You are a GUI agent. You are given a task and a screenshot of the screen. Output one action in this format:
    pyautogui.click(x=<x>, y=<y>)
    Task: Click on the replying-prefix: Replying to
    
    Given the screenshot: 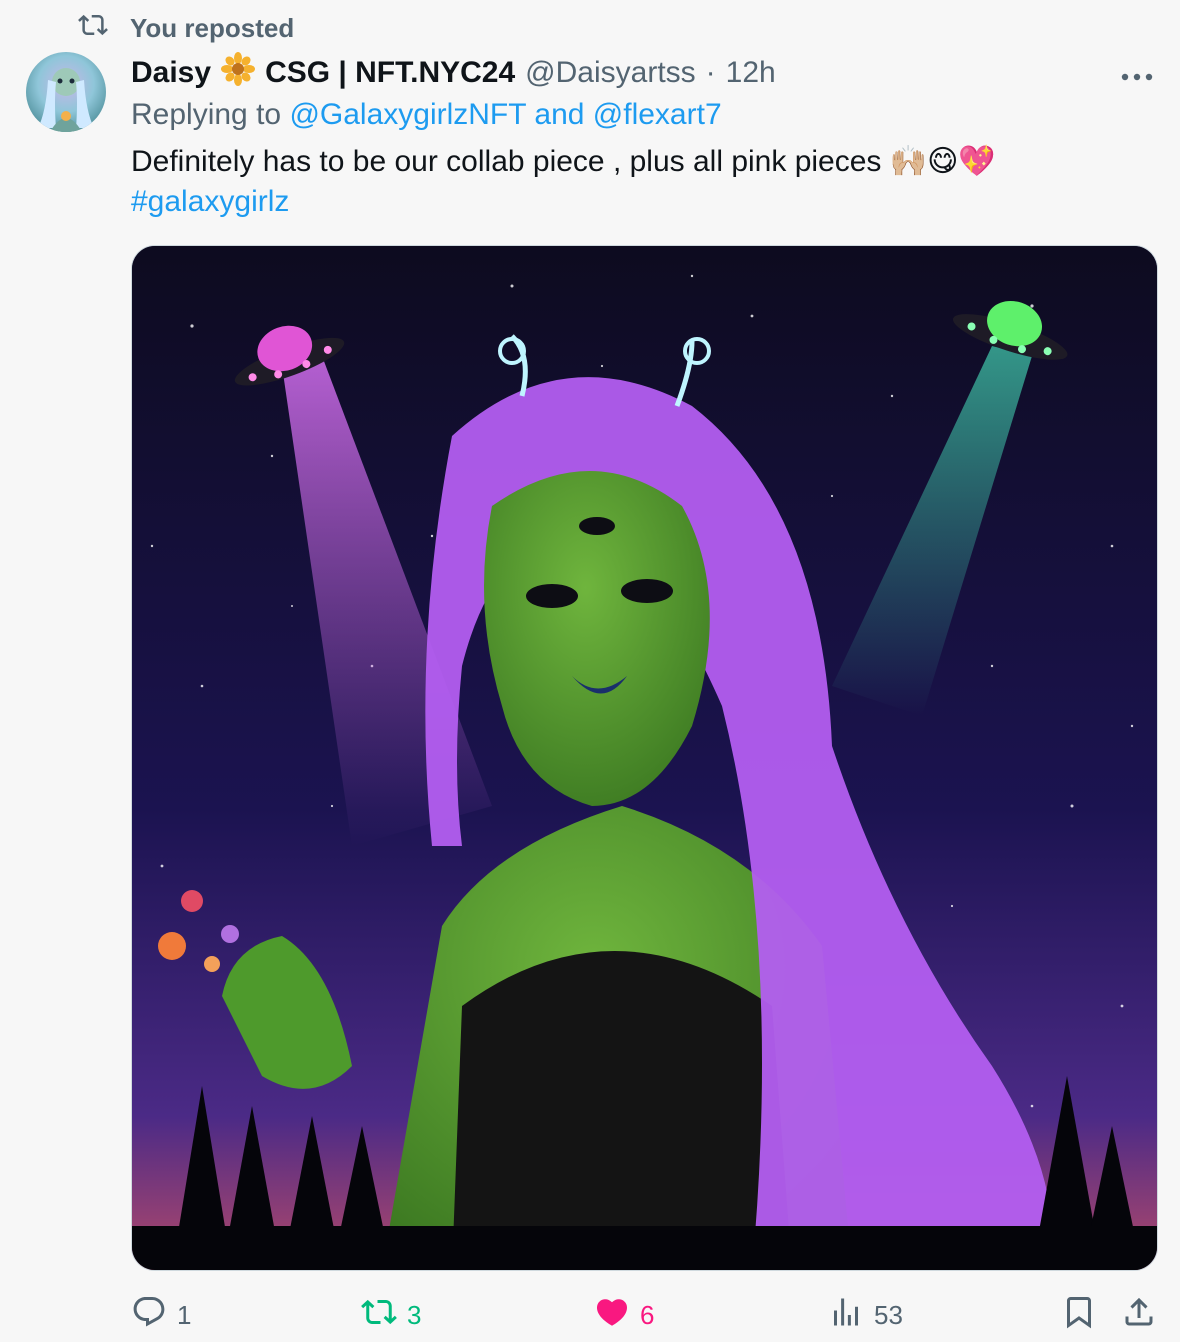 What is the action you would take?
    pyautogui.click(x=206, y=114)
    